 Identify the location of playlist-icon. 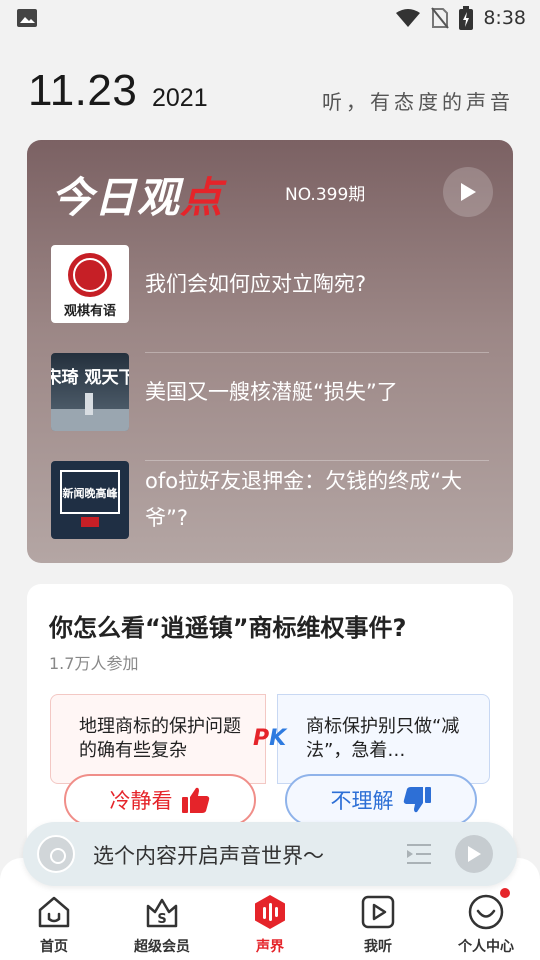
(419, 854).